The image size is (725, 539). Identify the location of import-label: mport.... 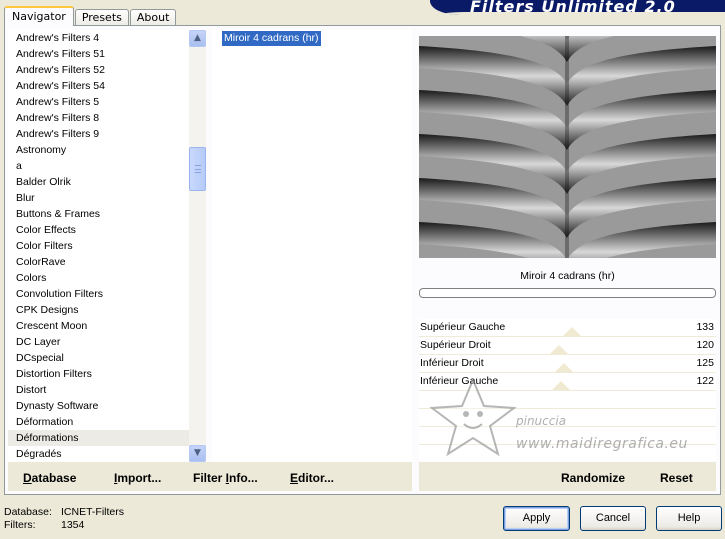
(139, 478).